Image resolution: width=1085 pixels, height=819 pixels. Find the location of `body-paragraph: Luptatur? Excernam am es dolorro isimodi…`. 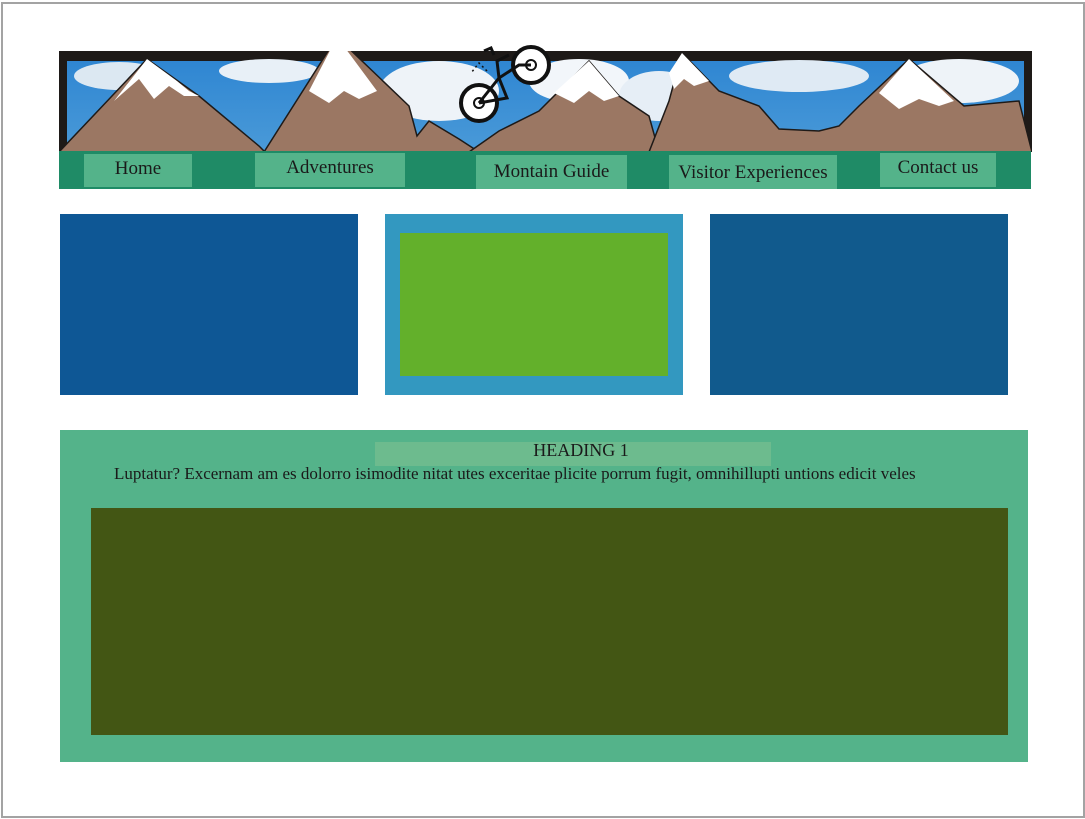

body-paragraph: Luptatur? Excernam am es dolorro isimodi… is located at coordinates (515, 473).